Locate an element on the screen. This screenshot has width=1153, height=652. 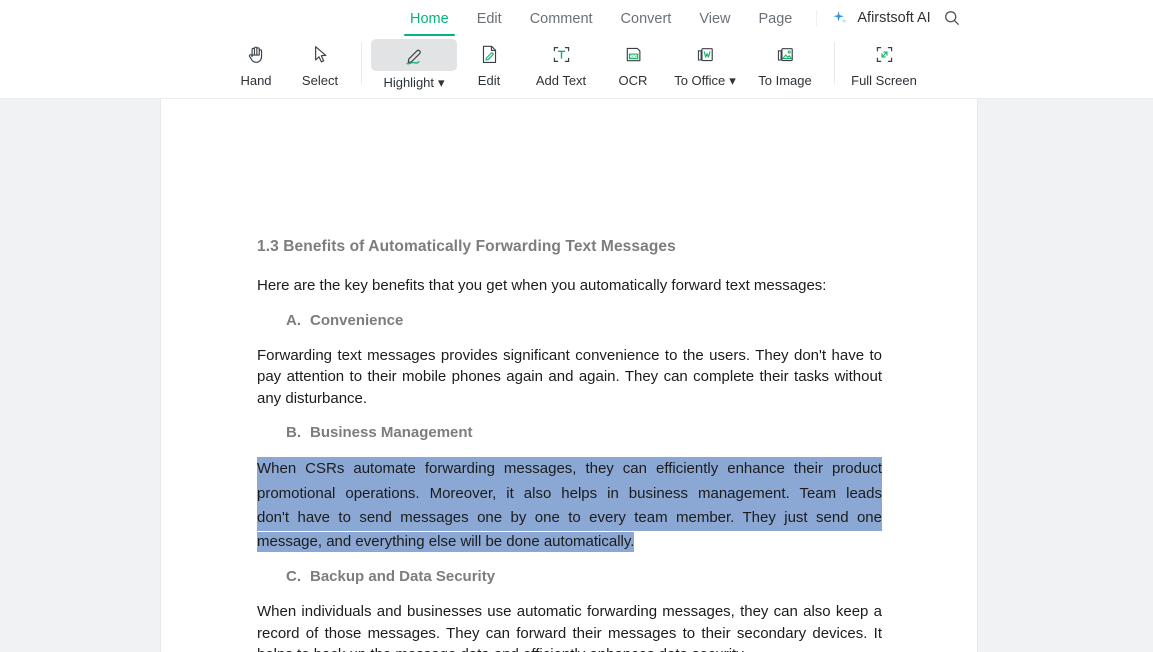
subsection-b-title: Business Management is located at coordinates (391, 432).